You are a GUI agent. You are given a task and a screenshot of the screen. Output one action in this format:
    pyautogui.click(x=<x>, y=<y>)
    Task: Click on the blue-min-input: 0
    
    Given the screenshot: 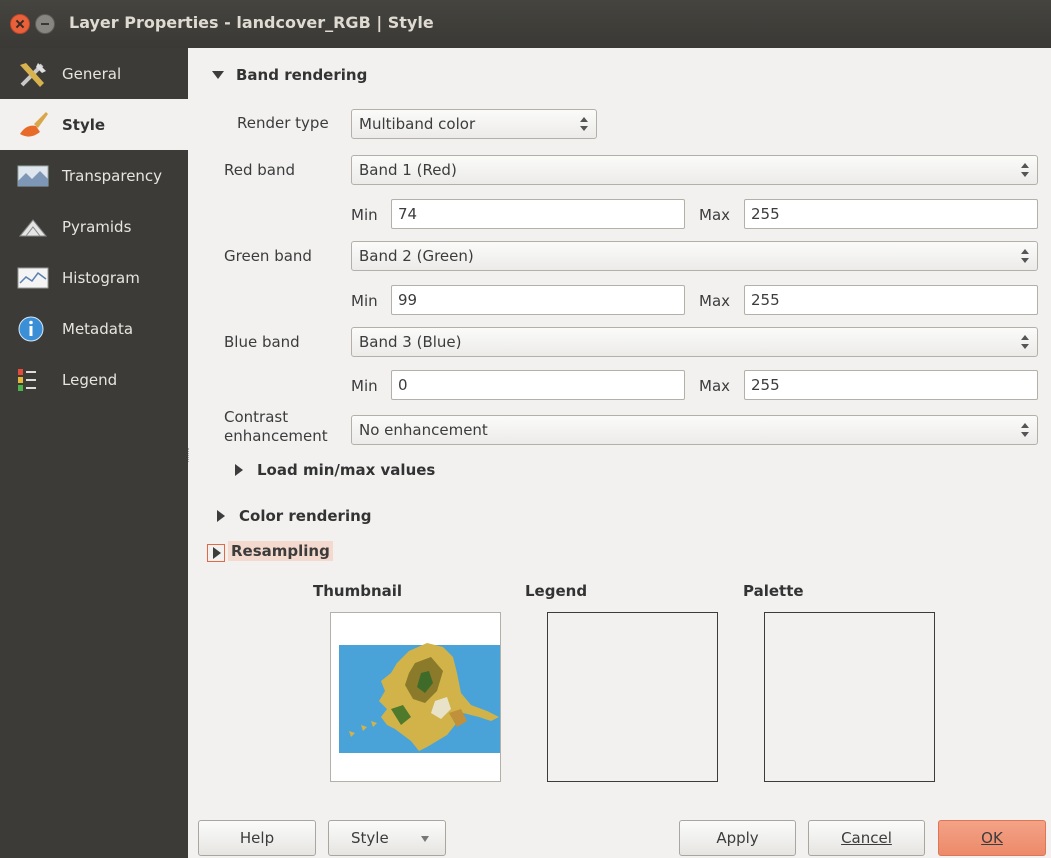 What is the action you would take?
    pyautogui.click(x=538, y=385)
    